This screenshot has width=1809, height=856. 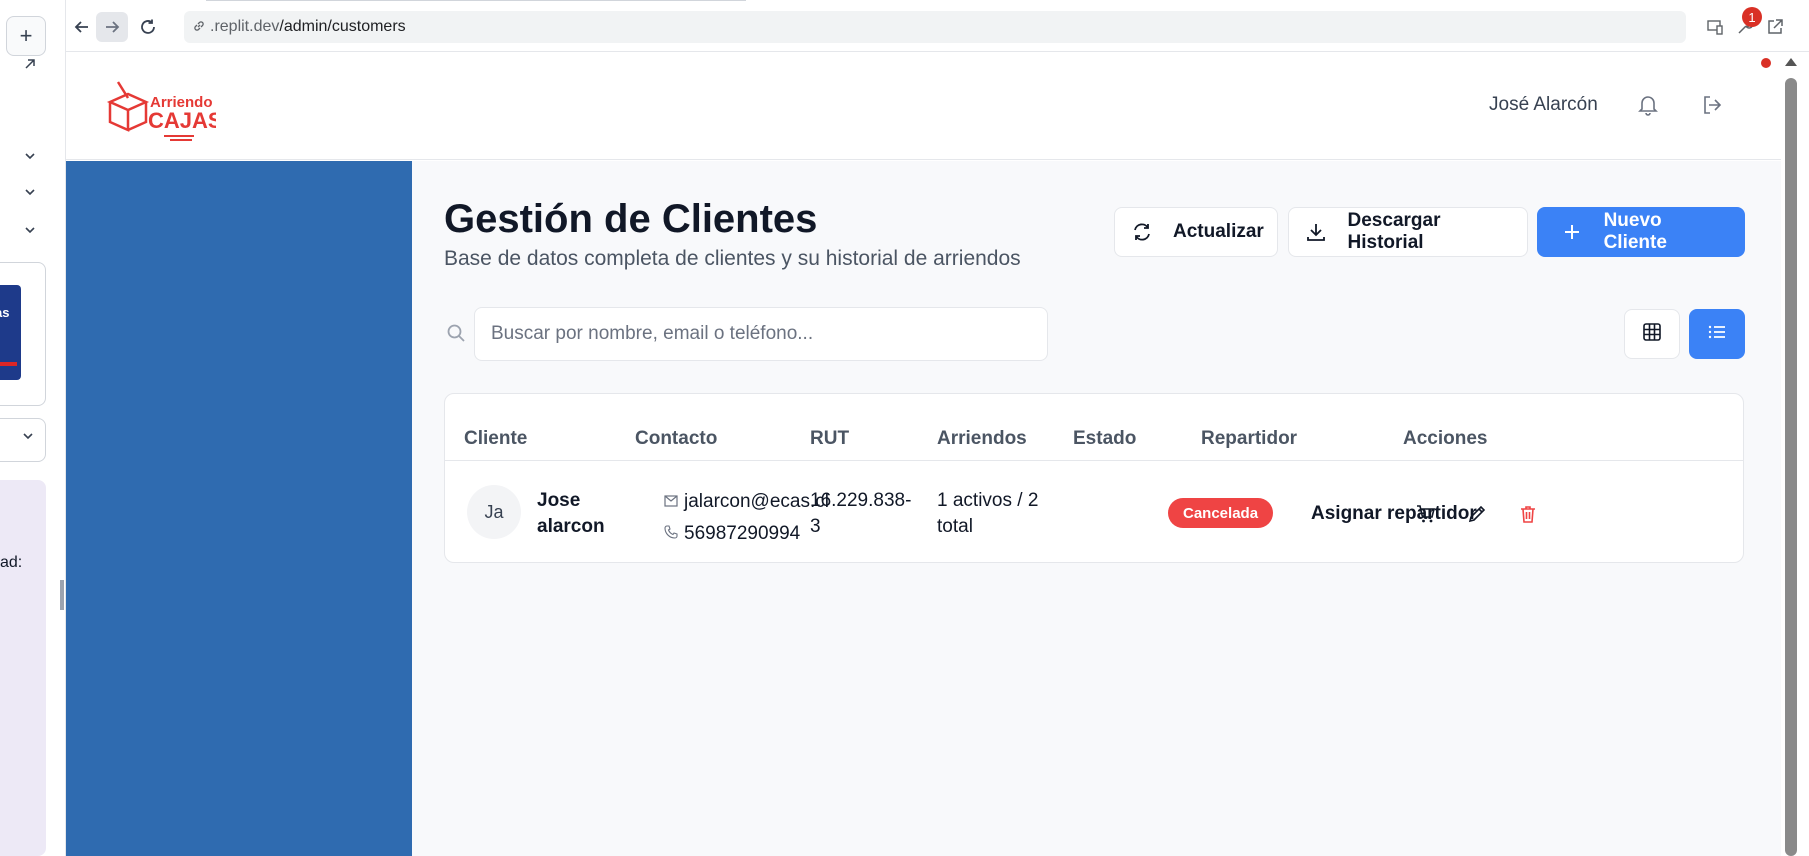 What do you see at coordinates (923, 106) in the screenshot?
I see `app-header: Arriendo CAJAS José Alarcón` at bounding box center [923, 106].